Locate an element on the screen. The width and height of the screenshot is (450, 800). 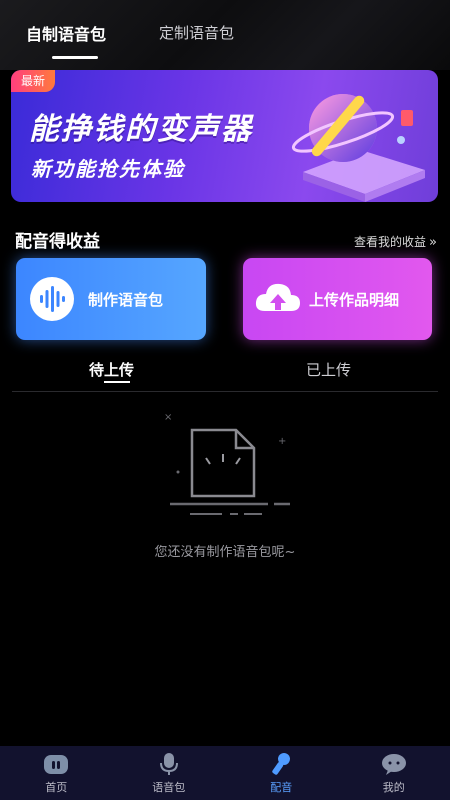
chat-bubble-icon is located at coordinates (393, 764).